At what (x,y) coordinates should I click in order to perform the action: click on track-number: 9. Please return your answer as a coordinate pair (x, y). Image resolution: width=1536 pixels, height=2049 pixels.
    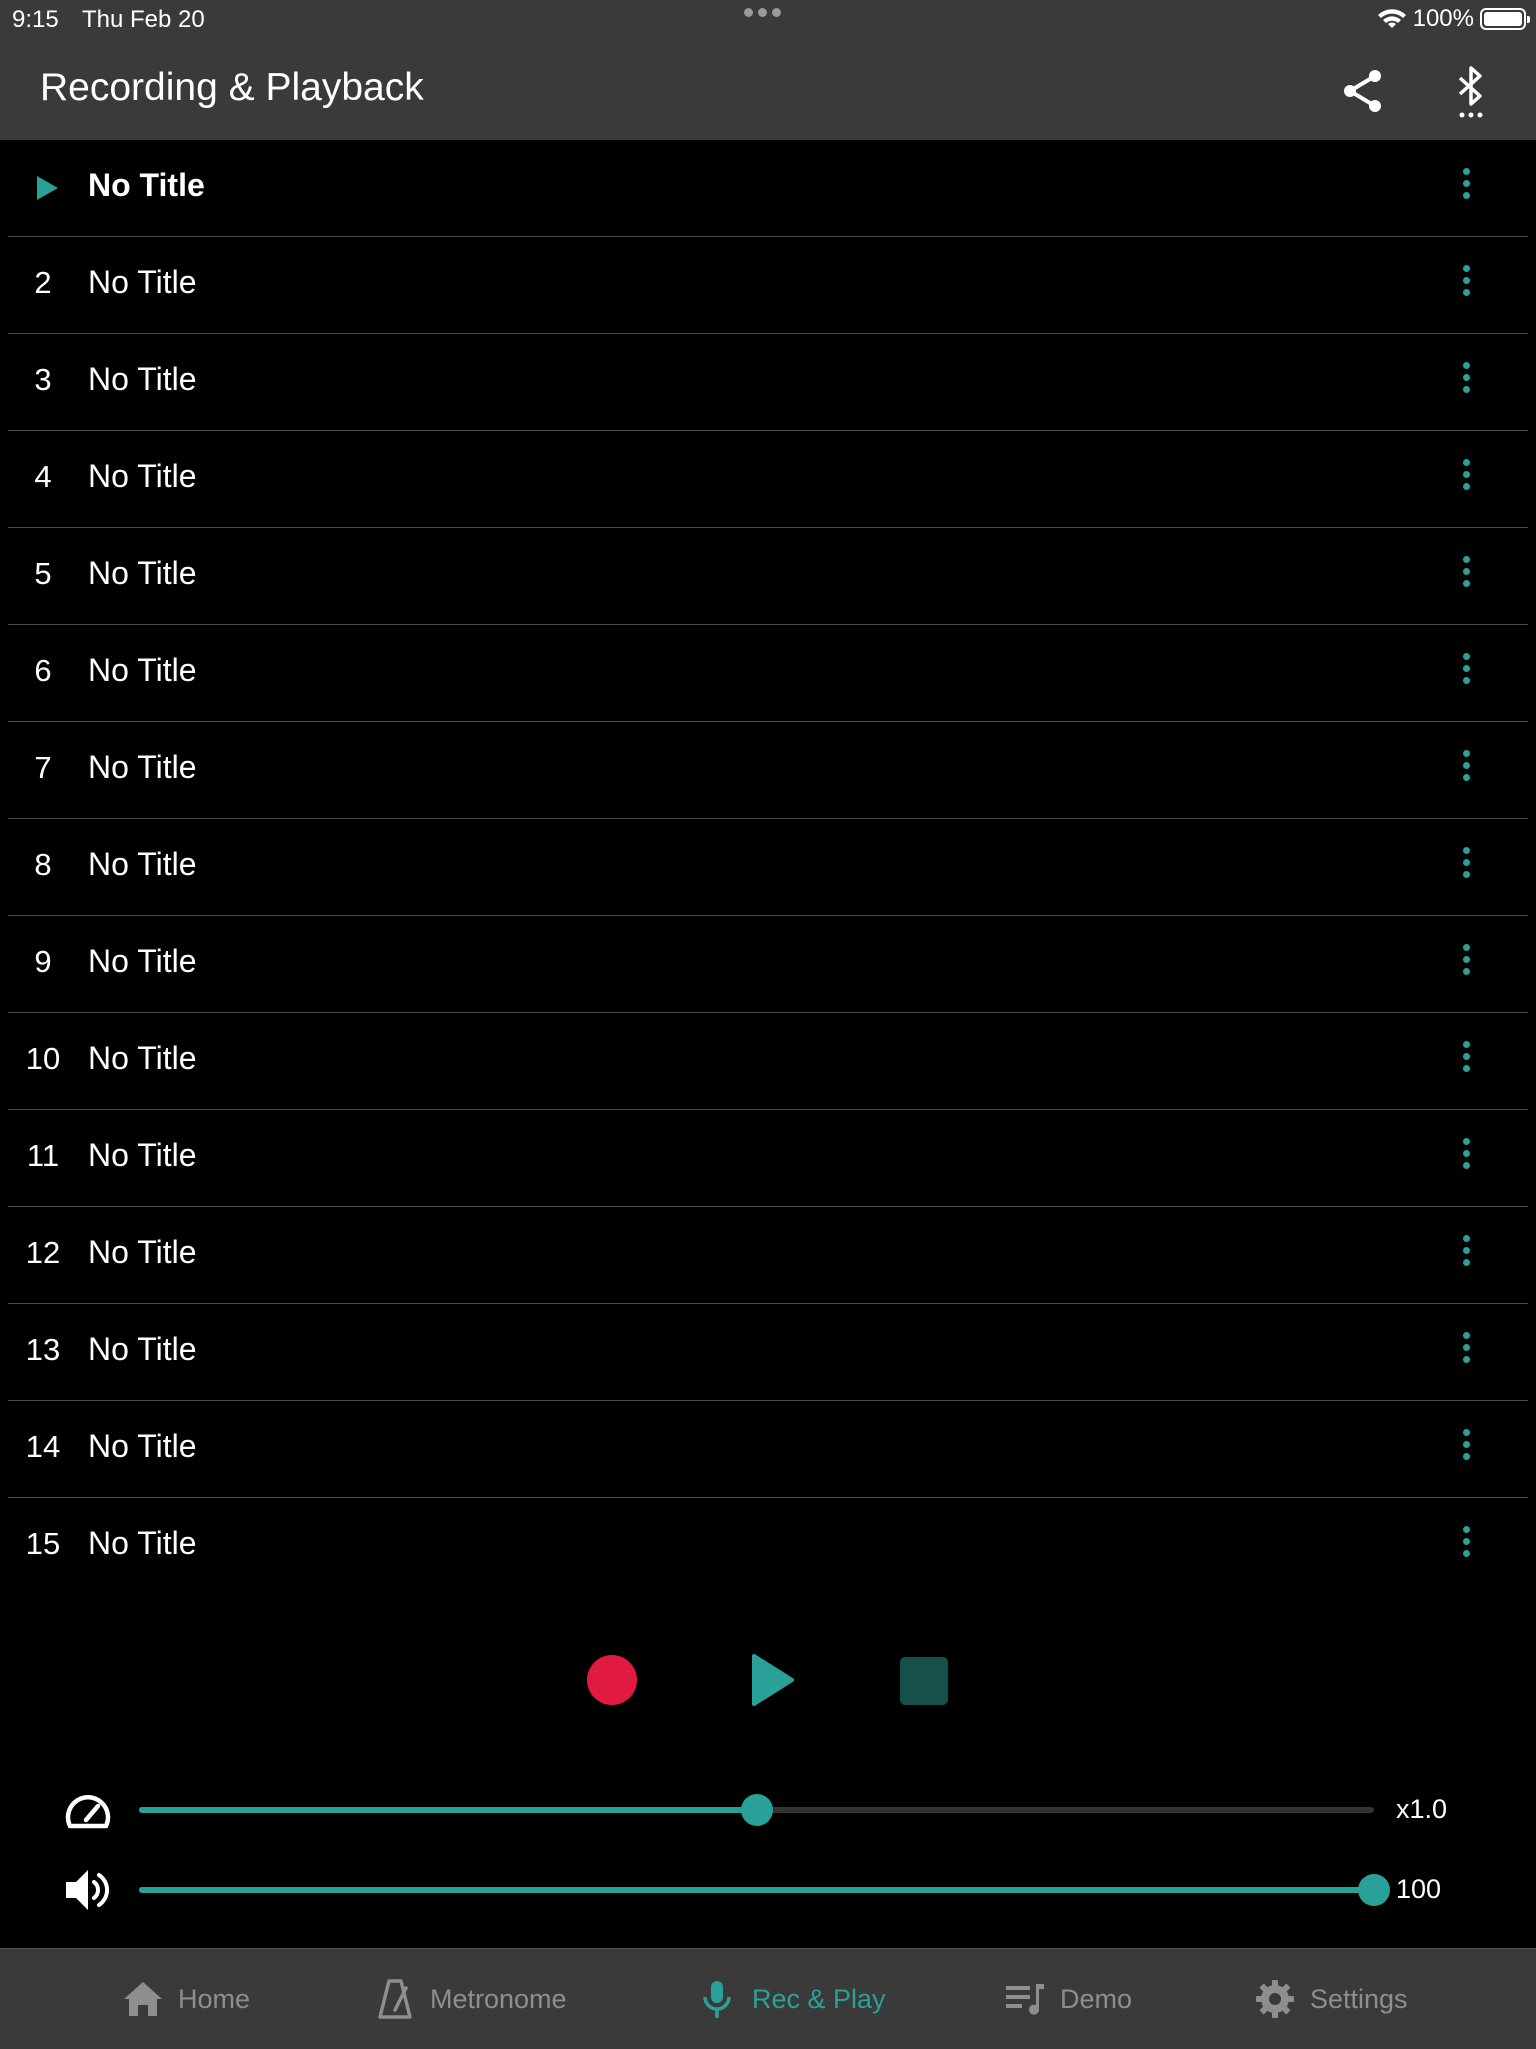
    Looking at the image, I should click on (43, 961).